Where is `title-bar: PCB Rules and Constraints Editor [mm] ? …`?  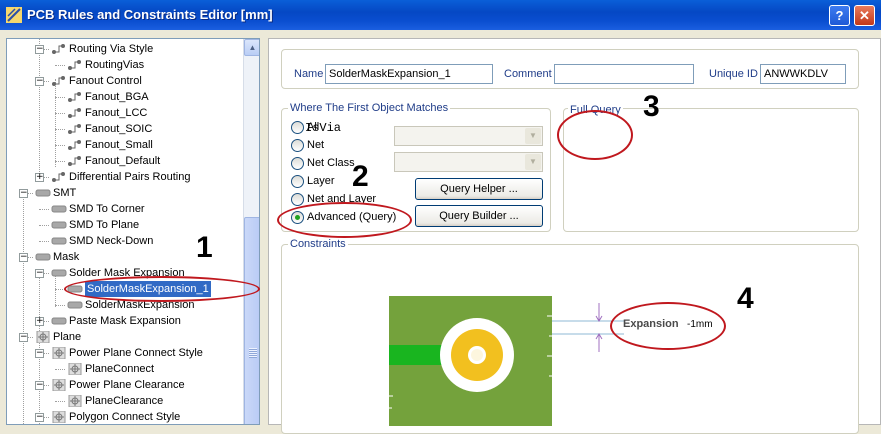
title-bar: PCB Rules and Constraints Editor [mm] ? … is located at coordinates (440, 15).